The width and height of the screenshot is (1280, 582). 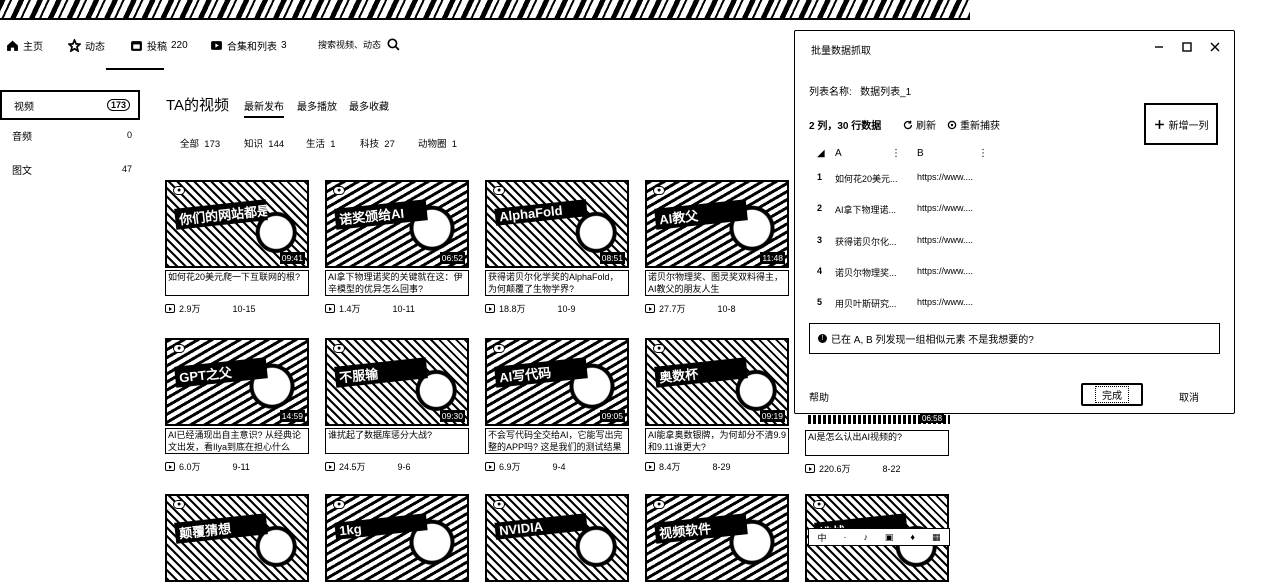 I want to click on video-thumbnail: ● 诺奖颁给AI 06:52, so click(x=397, y=224).